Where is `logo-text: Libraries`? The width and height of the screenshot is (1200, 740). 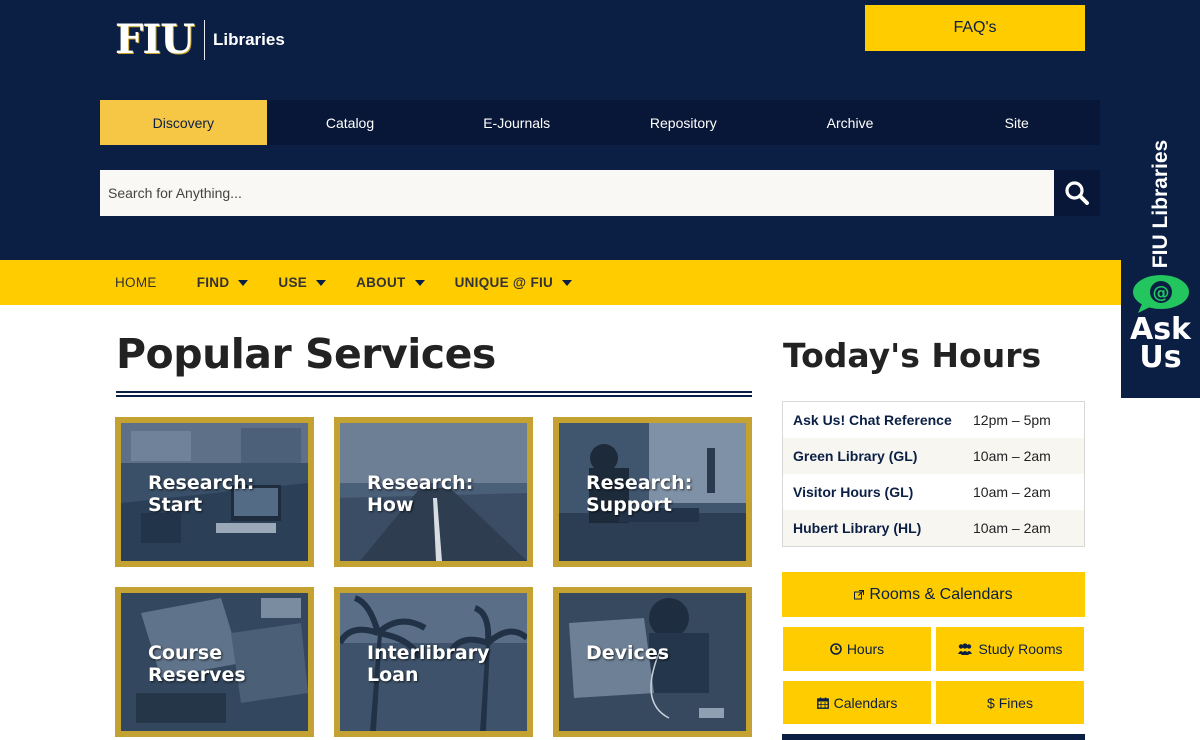
logo-text: Libraries is located at coordinates (249, 39).